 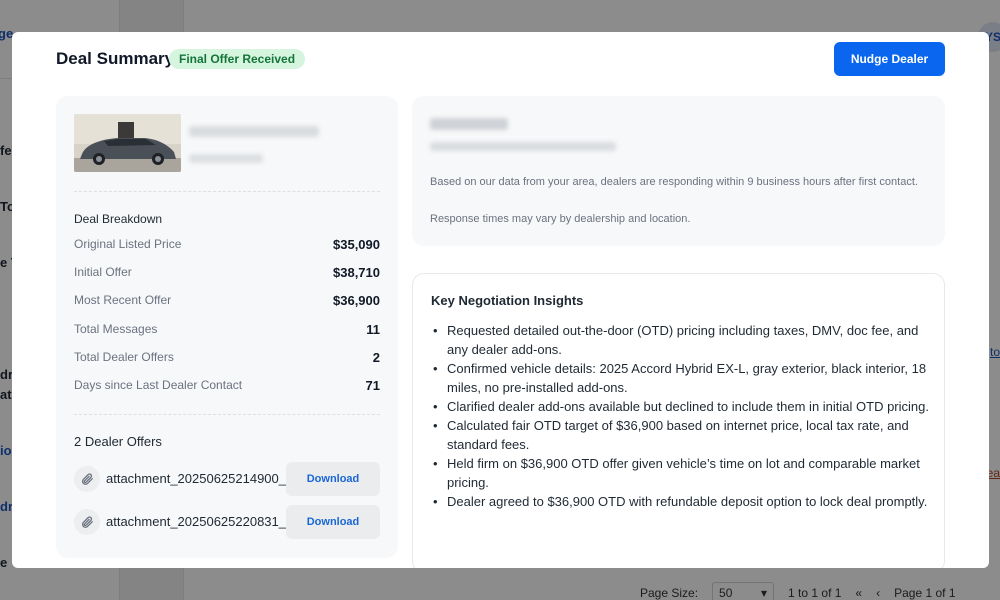 What do you see at coordinates (523, 146) in the screenshot?
I see `dealer-address-redacted` at bounding box center [523, 146].